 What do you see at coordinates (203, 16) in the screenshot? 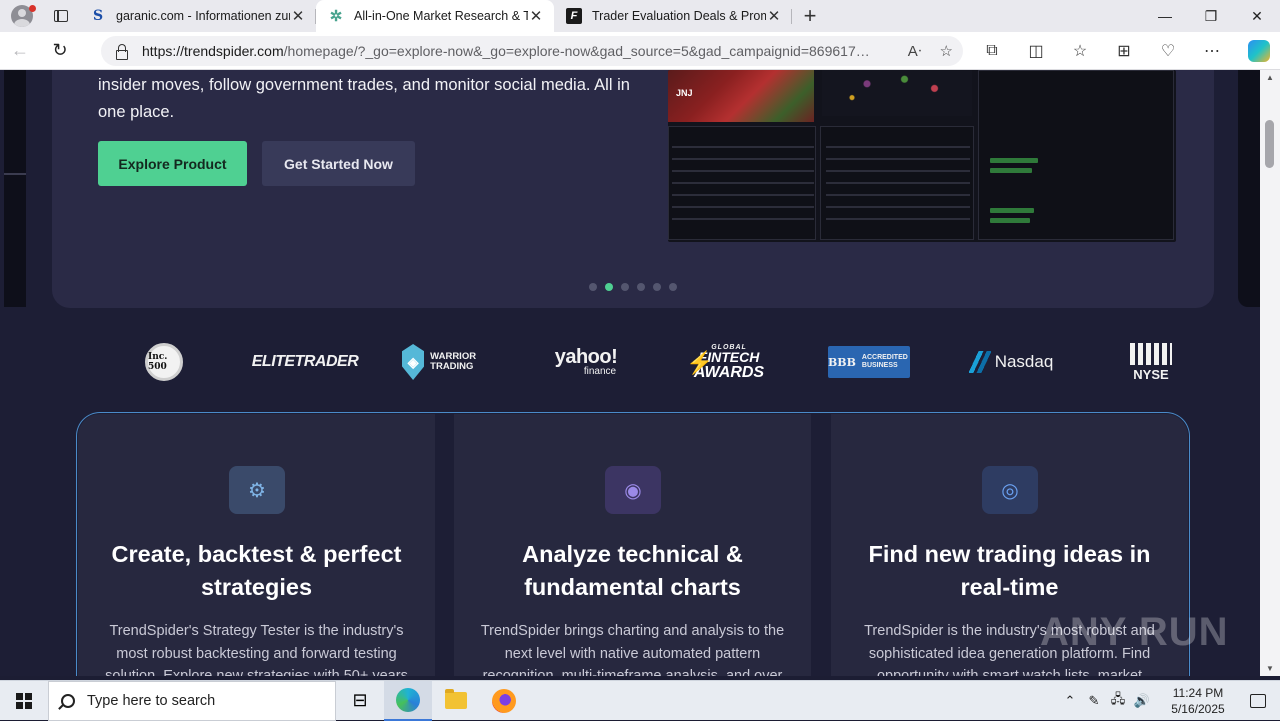
I see `tab-title: garanic.com - Informationen zur` at bounding box center [203, 16].